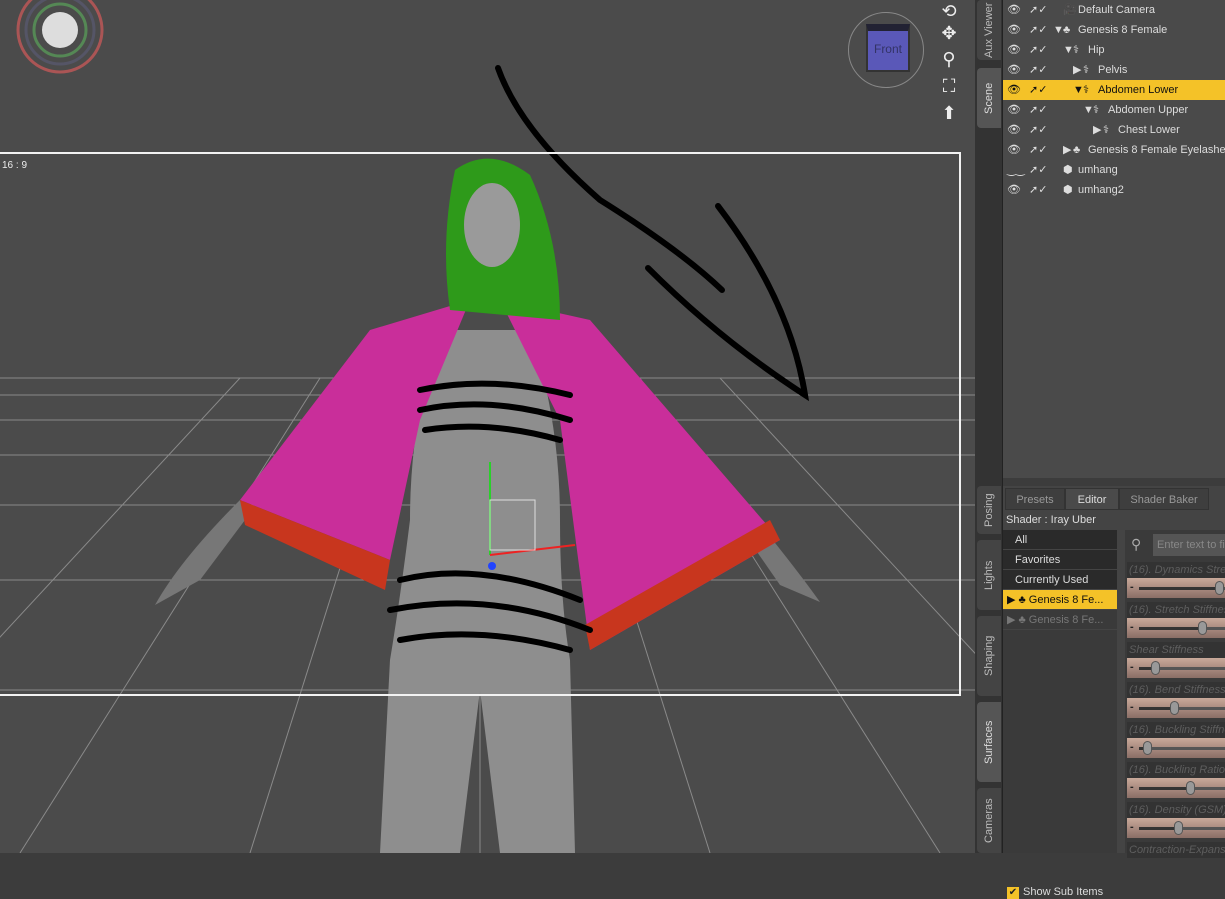  I want to click on scene-item-label: Abdomen Lower, so click(1138, 90).